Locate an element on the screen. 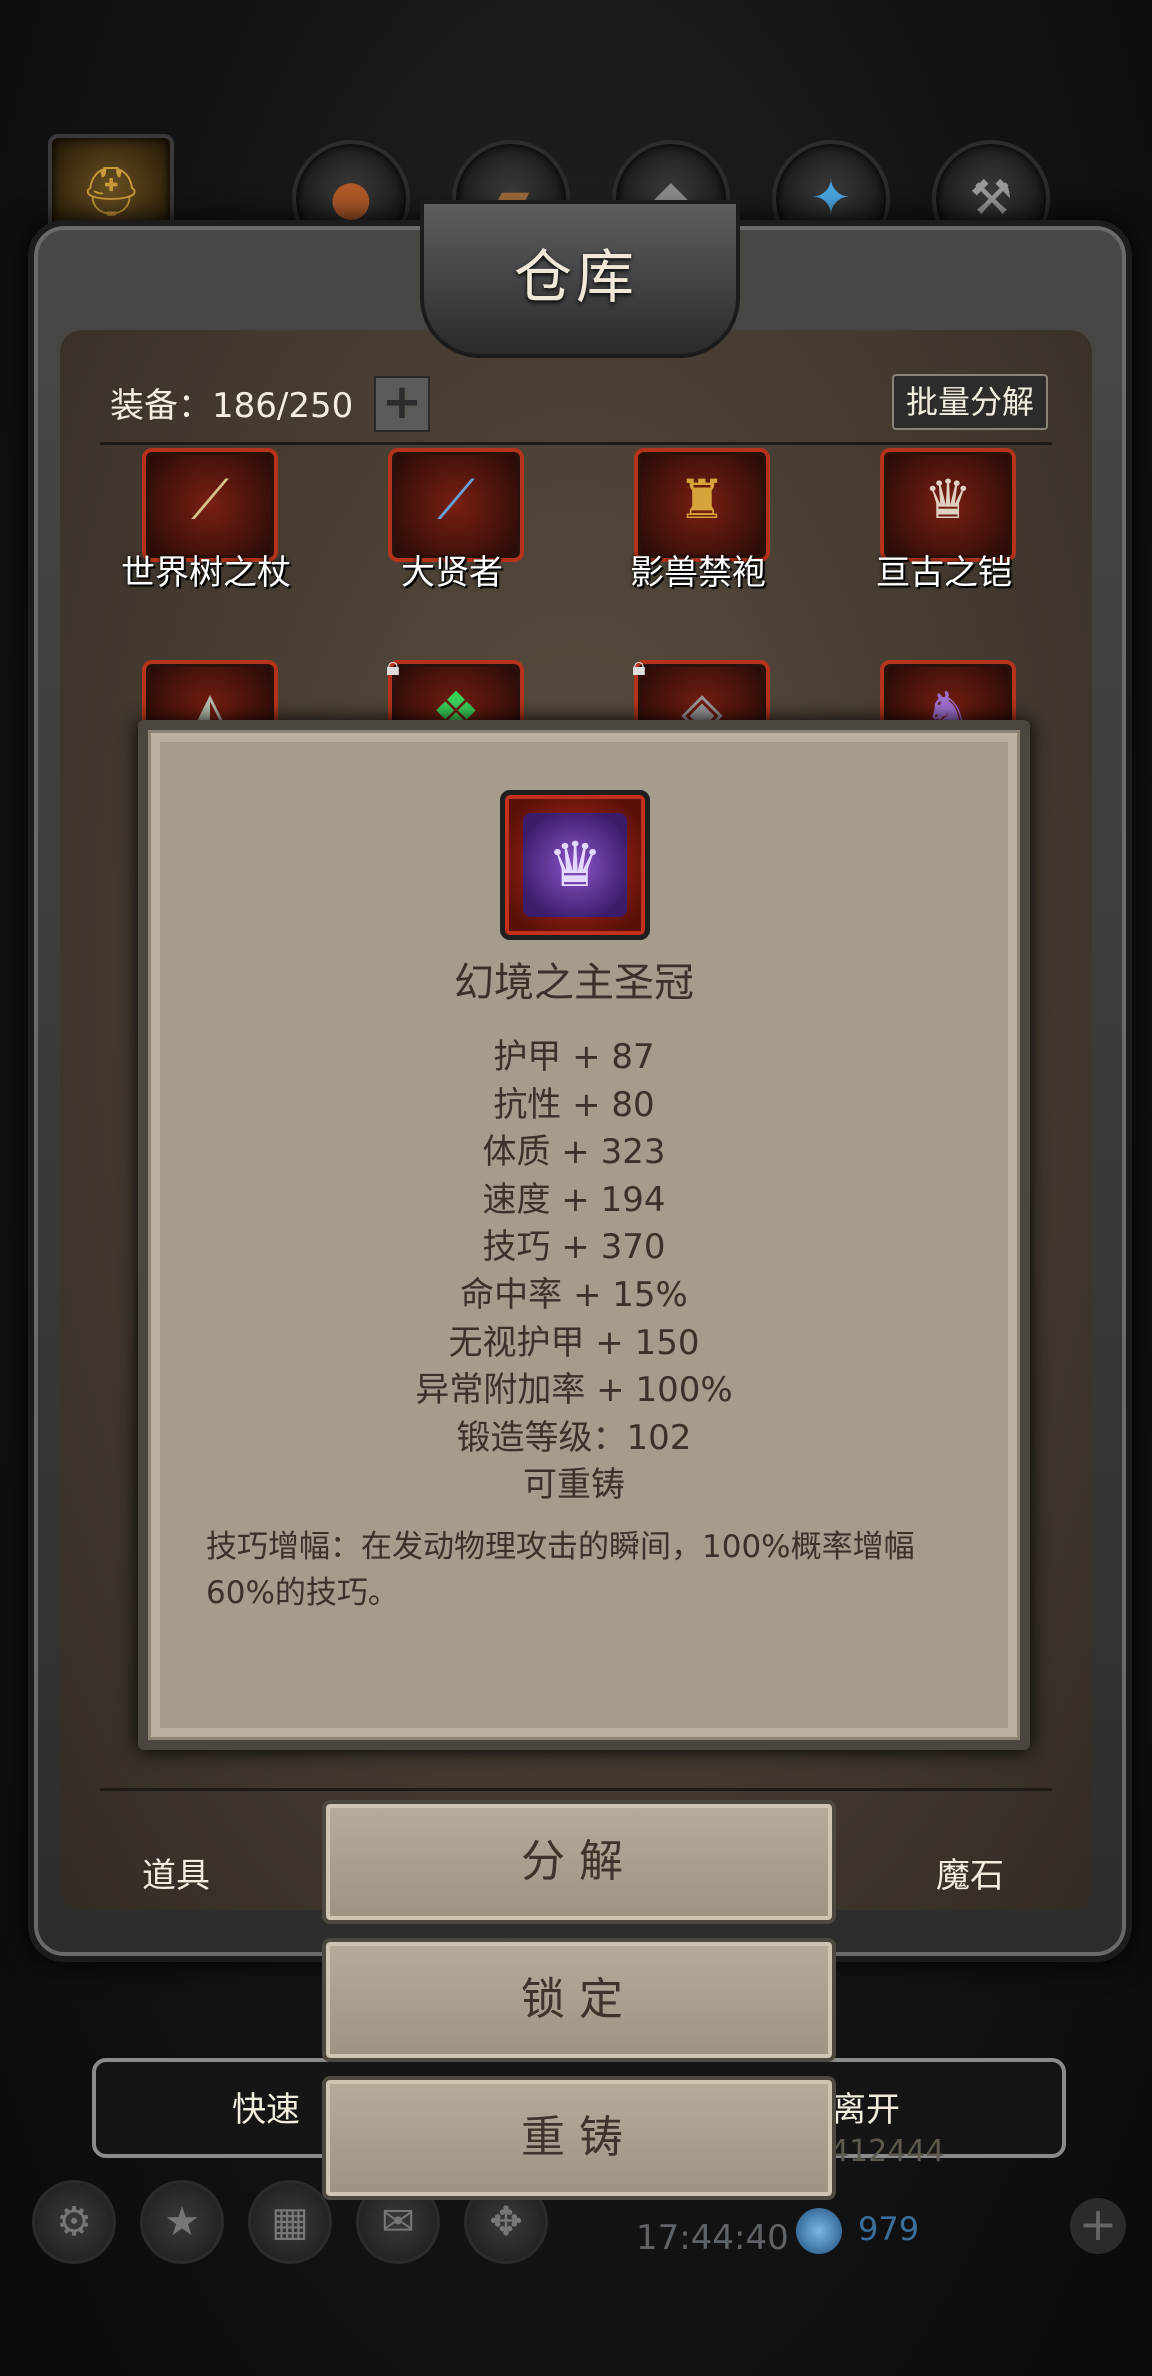 The width and height of the screenshot is (1152, 2376). clock-time: 17:44:40 is located at coordinates (712, 2238).